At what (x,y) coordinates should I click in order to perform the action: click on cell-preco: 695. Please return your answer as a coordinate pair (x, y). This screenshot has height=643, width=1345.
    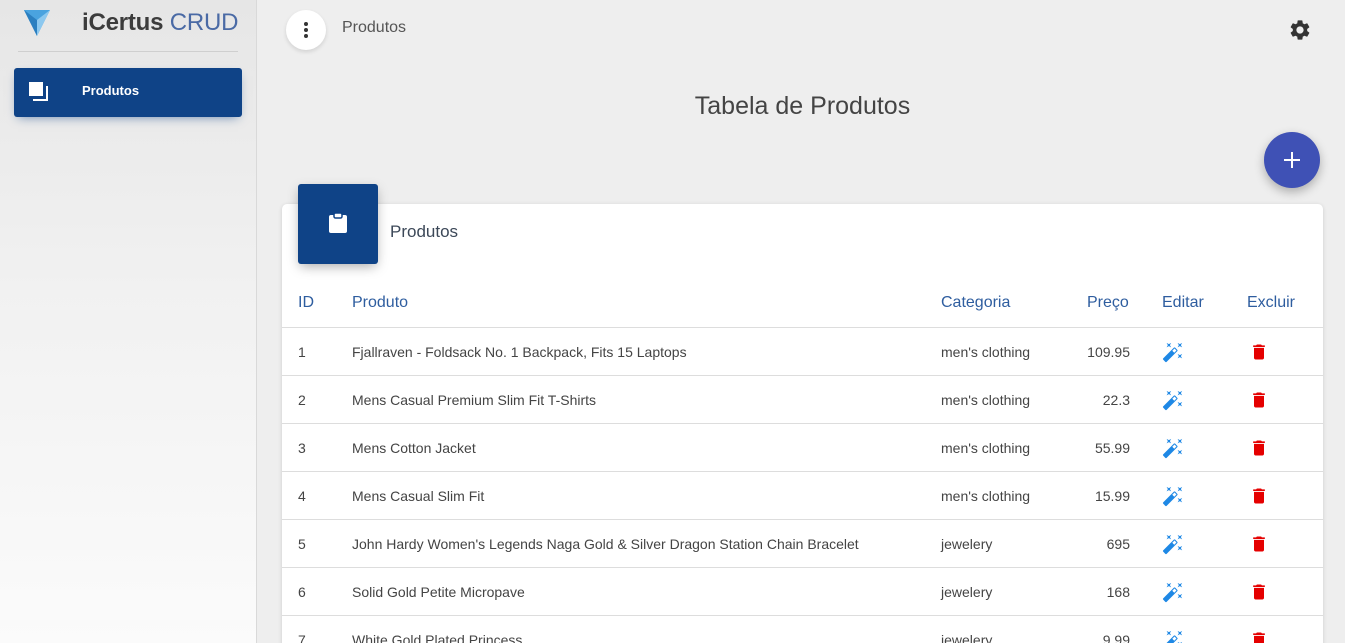
    Looking at the image, I should click on (1118, 544).